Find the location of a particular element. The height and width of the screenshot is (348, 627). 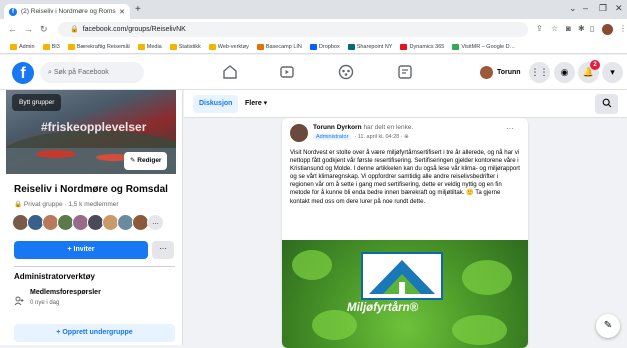

bookmark-label: Statistikk is located at coordinates (189, 47).